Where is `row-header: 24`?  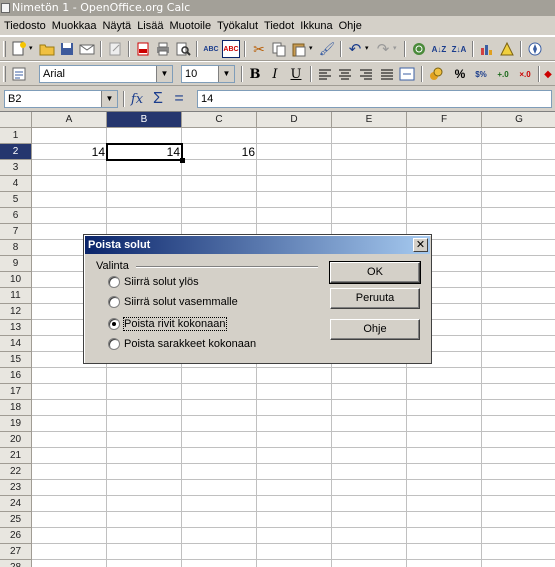
row-header: 24 is located at coordinates (16, 504).